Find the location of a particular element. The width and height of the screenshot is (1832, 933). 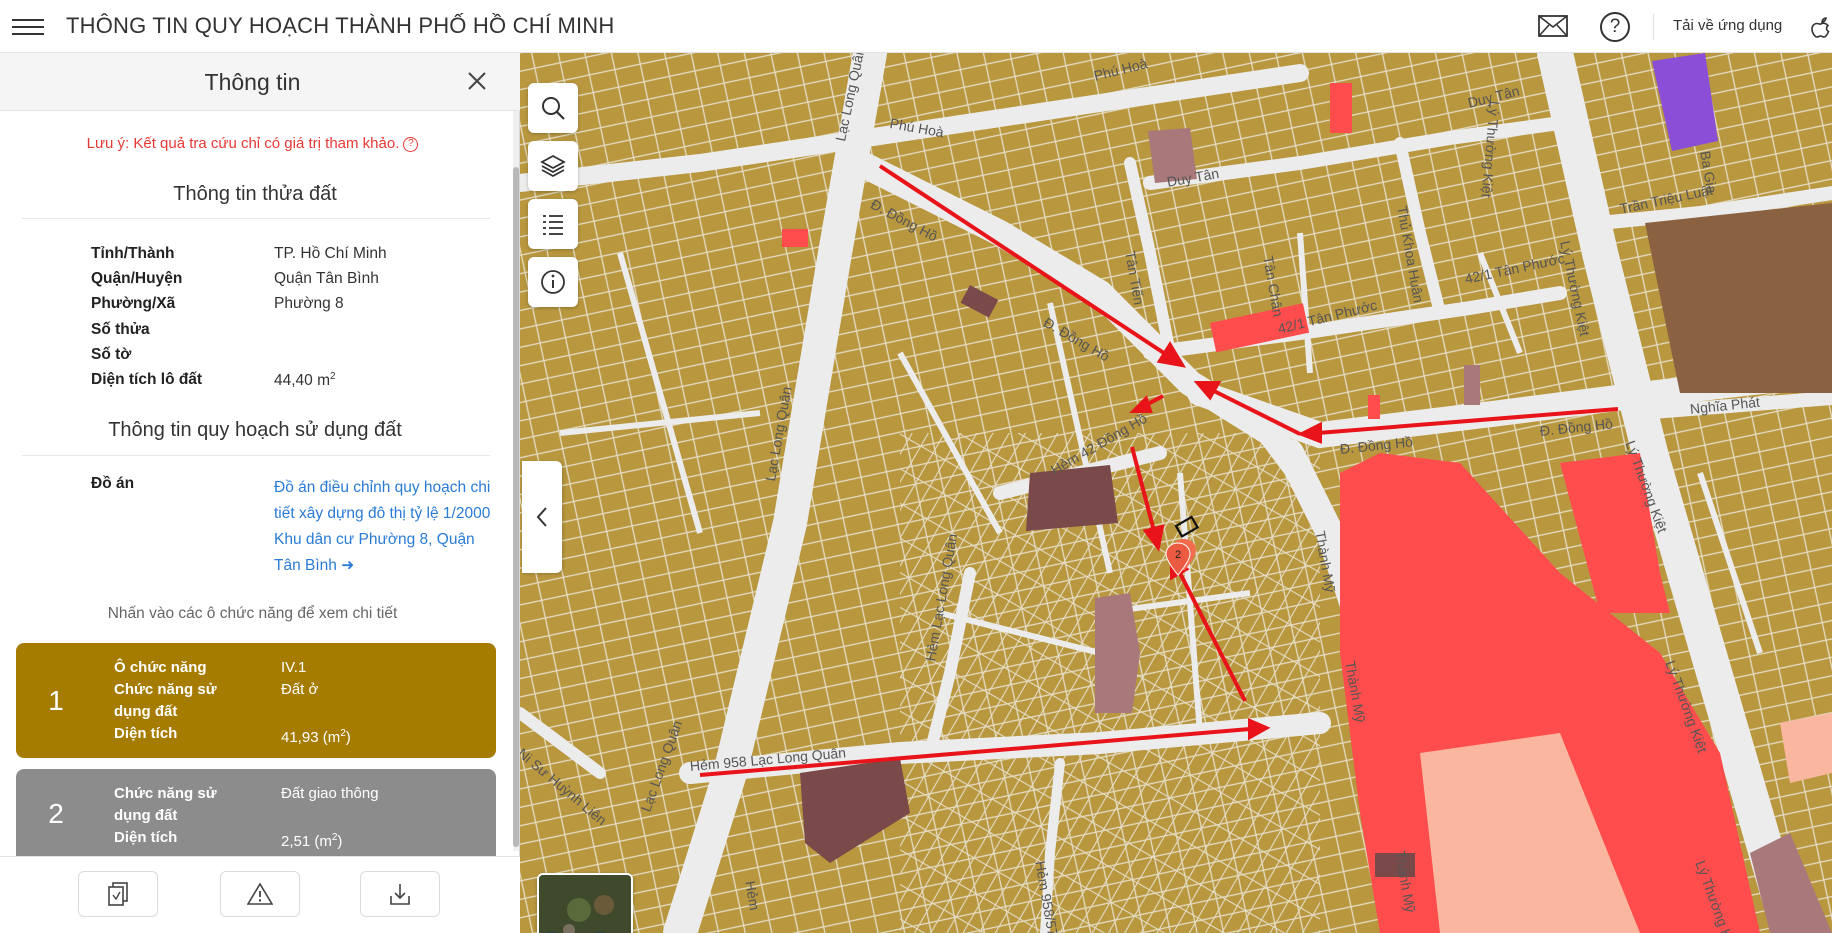

panel-title: Thông tin is located at coordinates (252, 82).